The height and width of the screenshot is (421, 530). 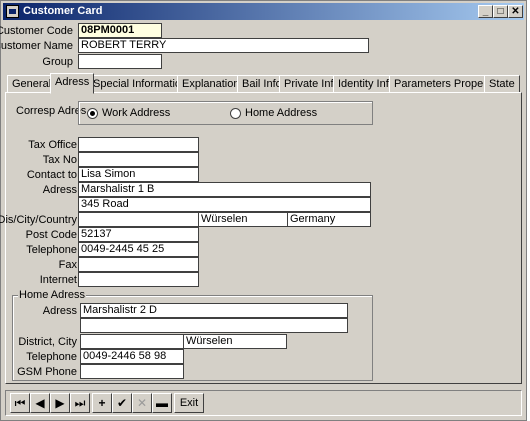 What do you see at coordinates (32, 84) in the screenshot?
I see `tab-general: General` at bounding box center [32, 84].